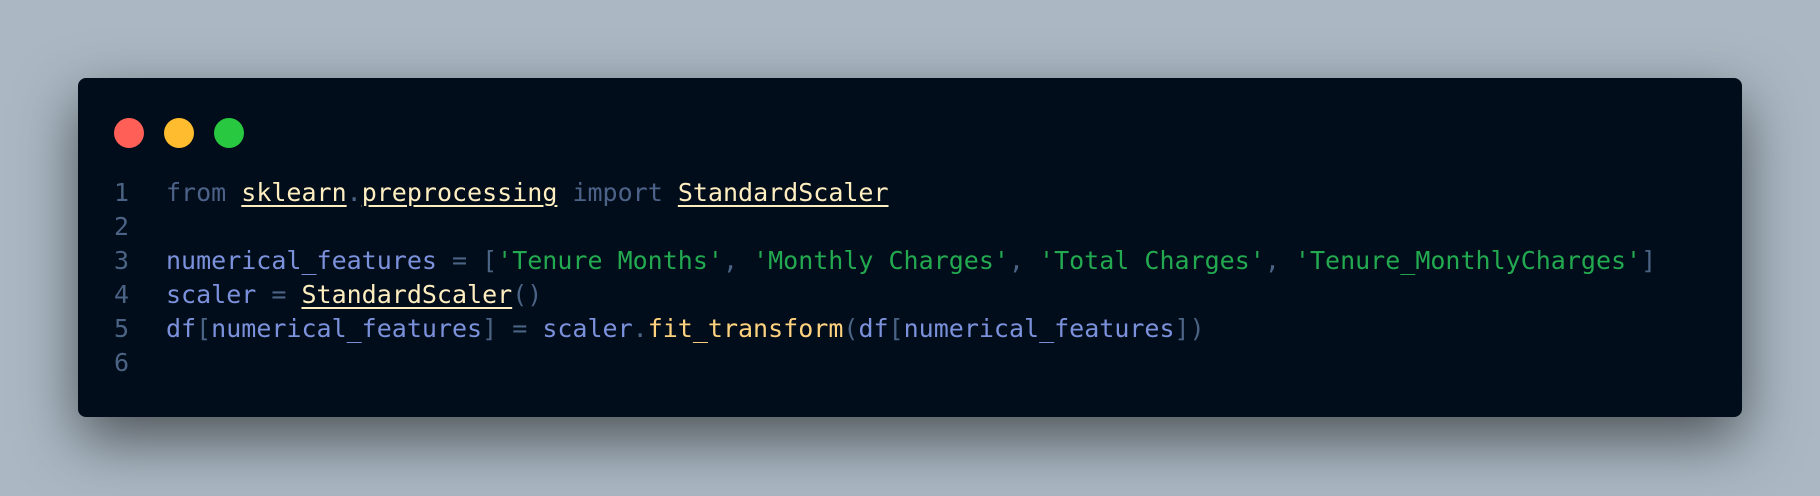  Describe the element at coordinates (1152, 260) in the screenshot. I see `code-token-str: 'Total Charges'` at that location.